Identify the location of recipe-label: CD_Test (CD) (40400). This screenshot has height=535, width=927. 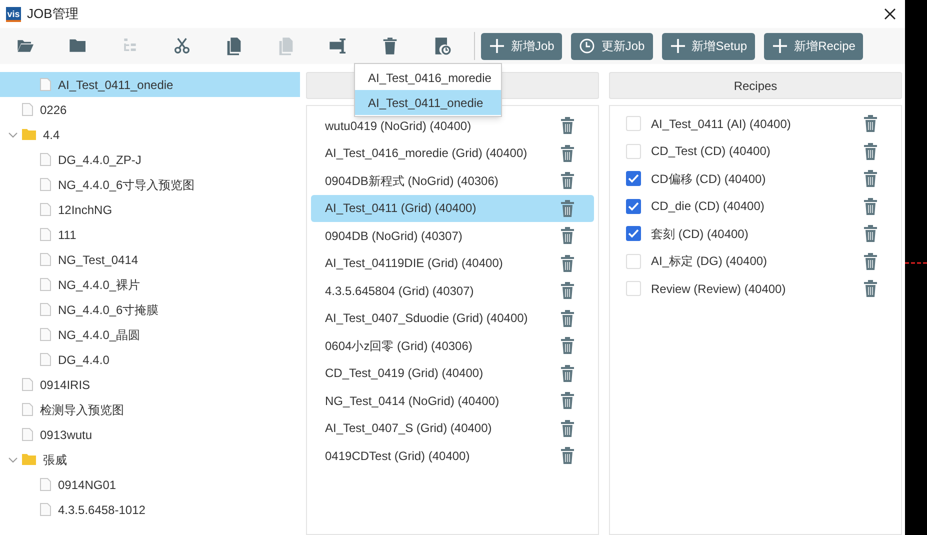
(711, 151).